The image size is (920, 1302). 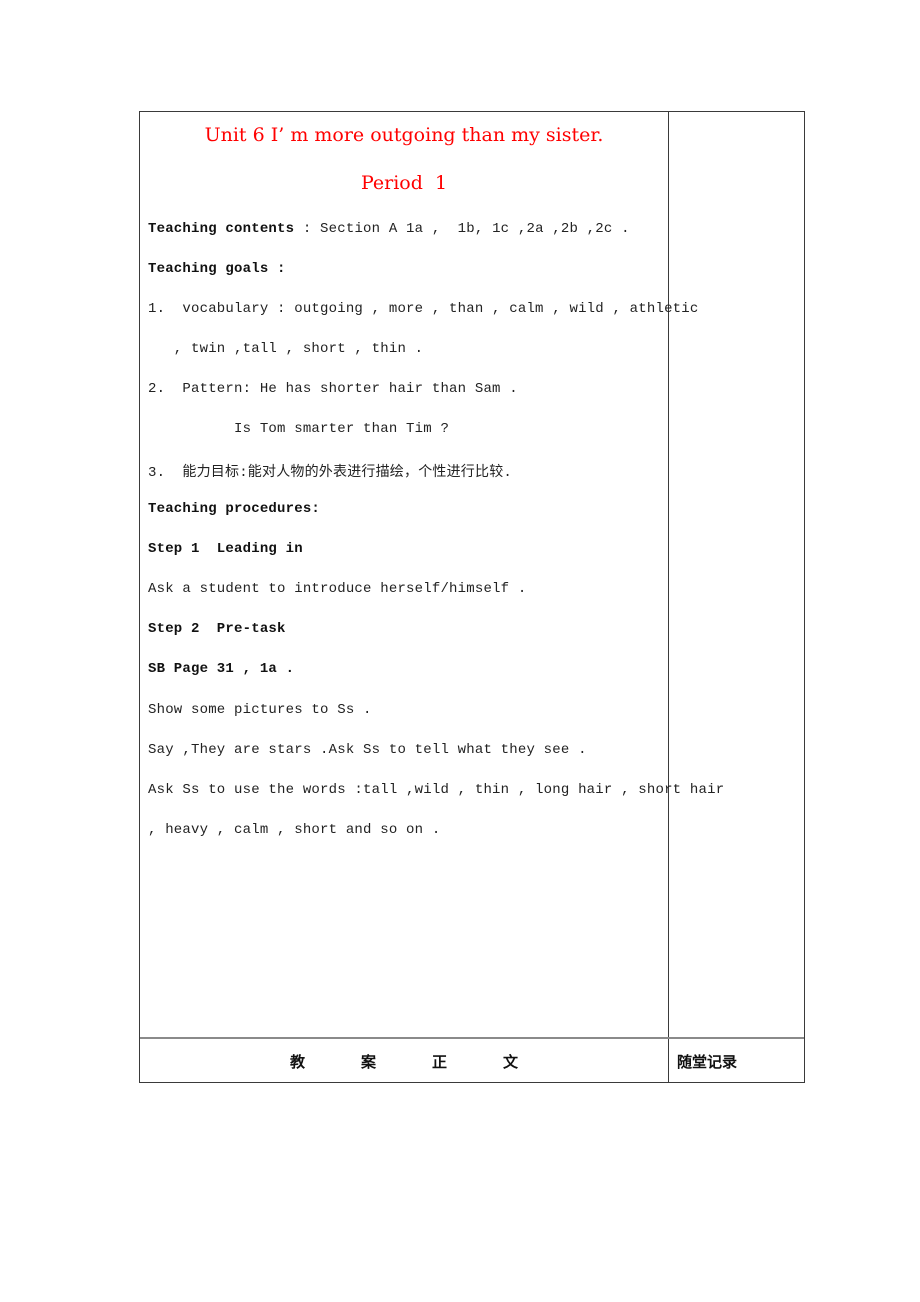 What do you see at coordinates (404, 1061) in the screenshot?
I see `footer-main-label: 教 案 正 文` at bounding box center [404, 1061].